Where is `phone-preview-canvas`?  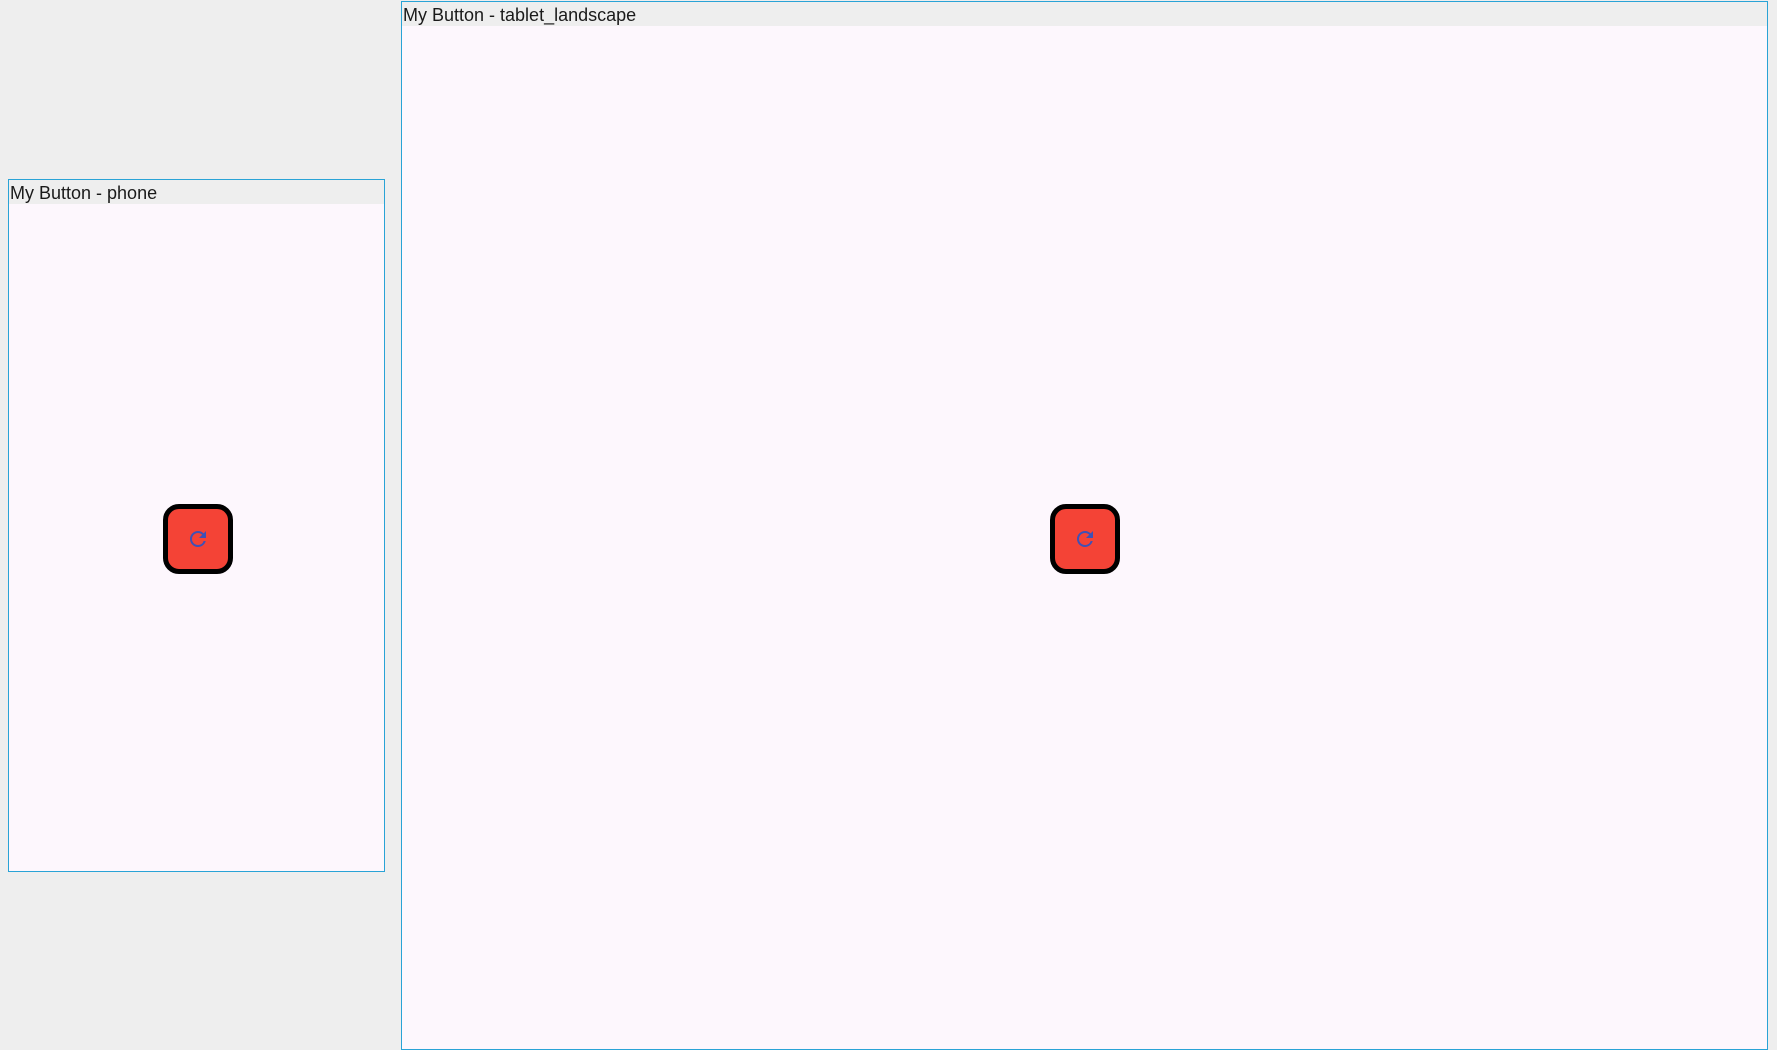
phone-preview-canvas is located at coordinates (196, 537).